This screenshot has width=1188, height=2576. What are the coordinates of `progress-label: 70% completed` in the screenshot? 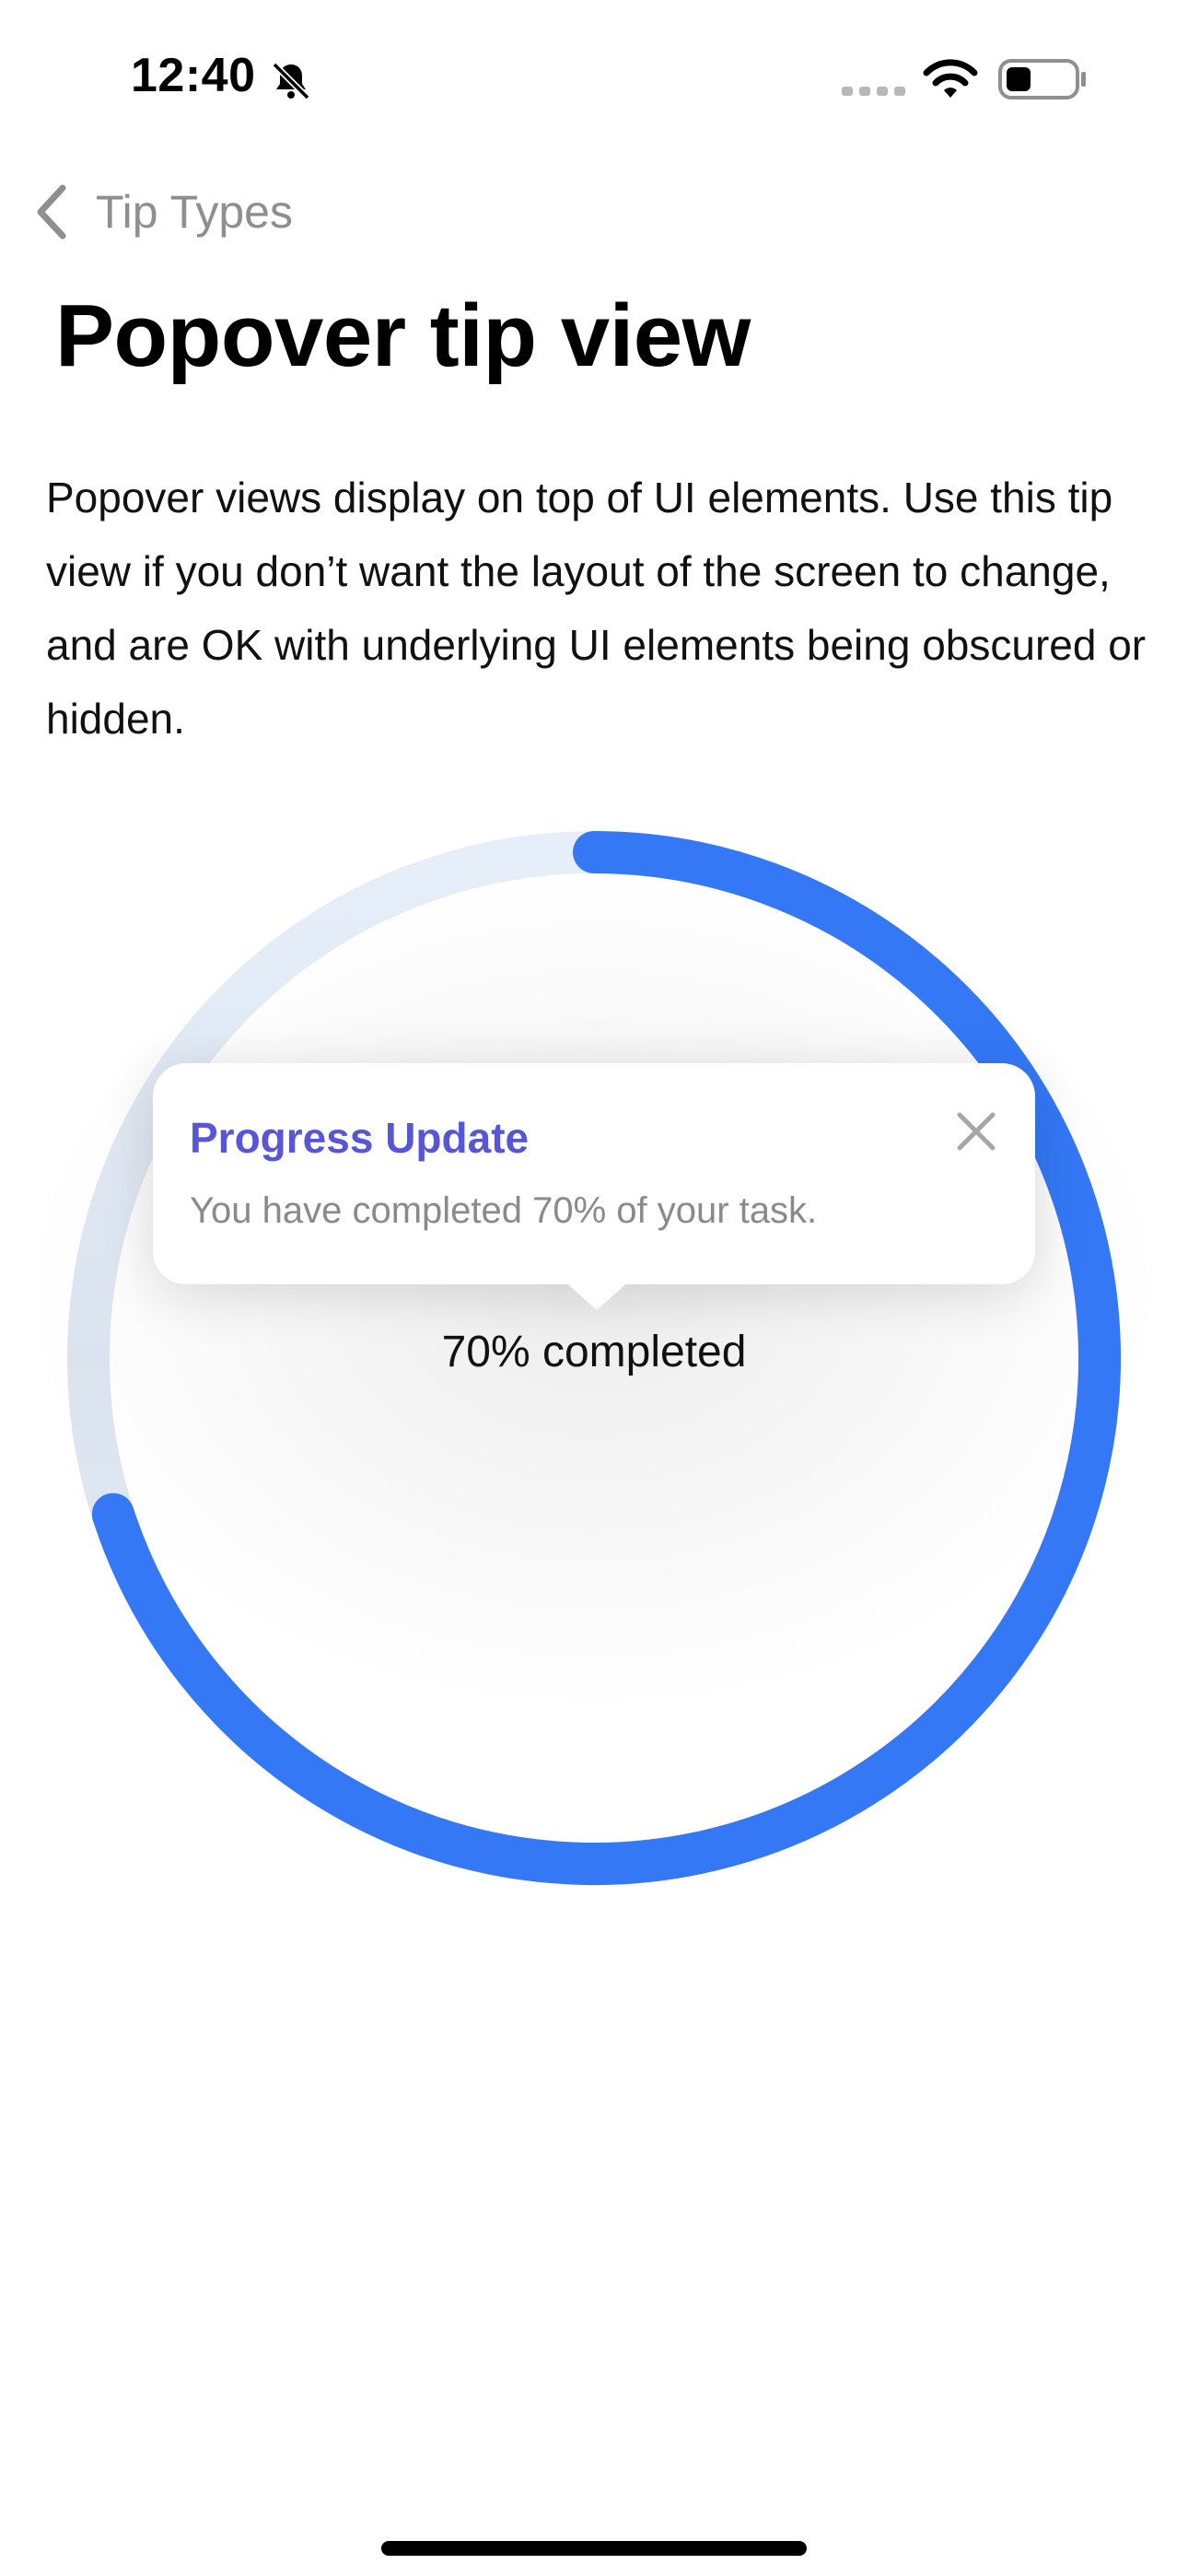 It's located at (594, 1352).